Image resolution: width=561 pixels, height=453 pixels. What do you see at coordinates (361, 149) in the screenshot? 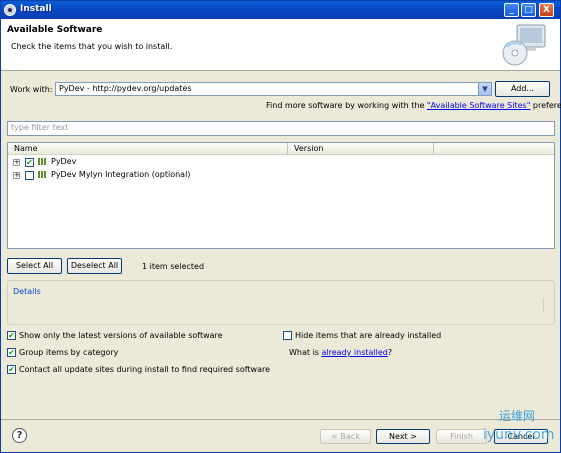
I see `column-version: Version` at bounding box center [361, 149].